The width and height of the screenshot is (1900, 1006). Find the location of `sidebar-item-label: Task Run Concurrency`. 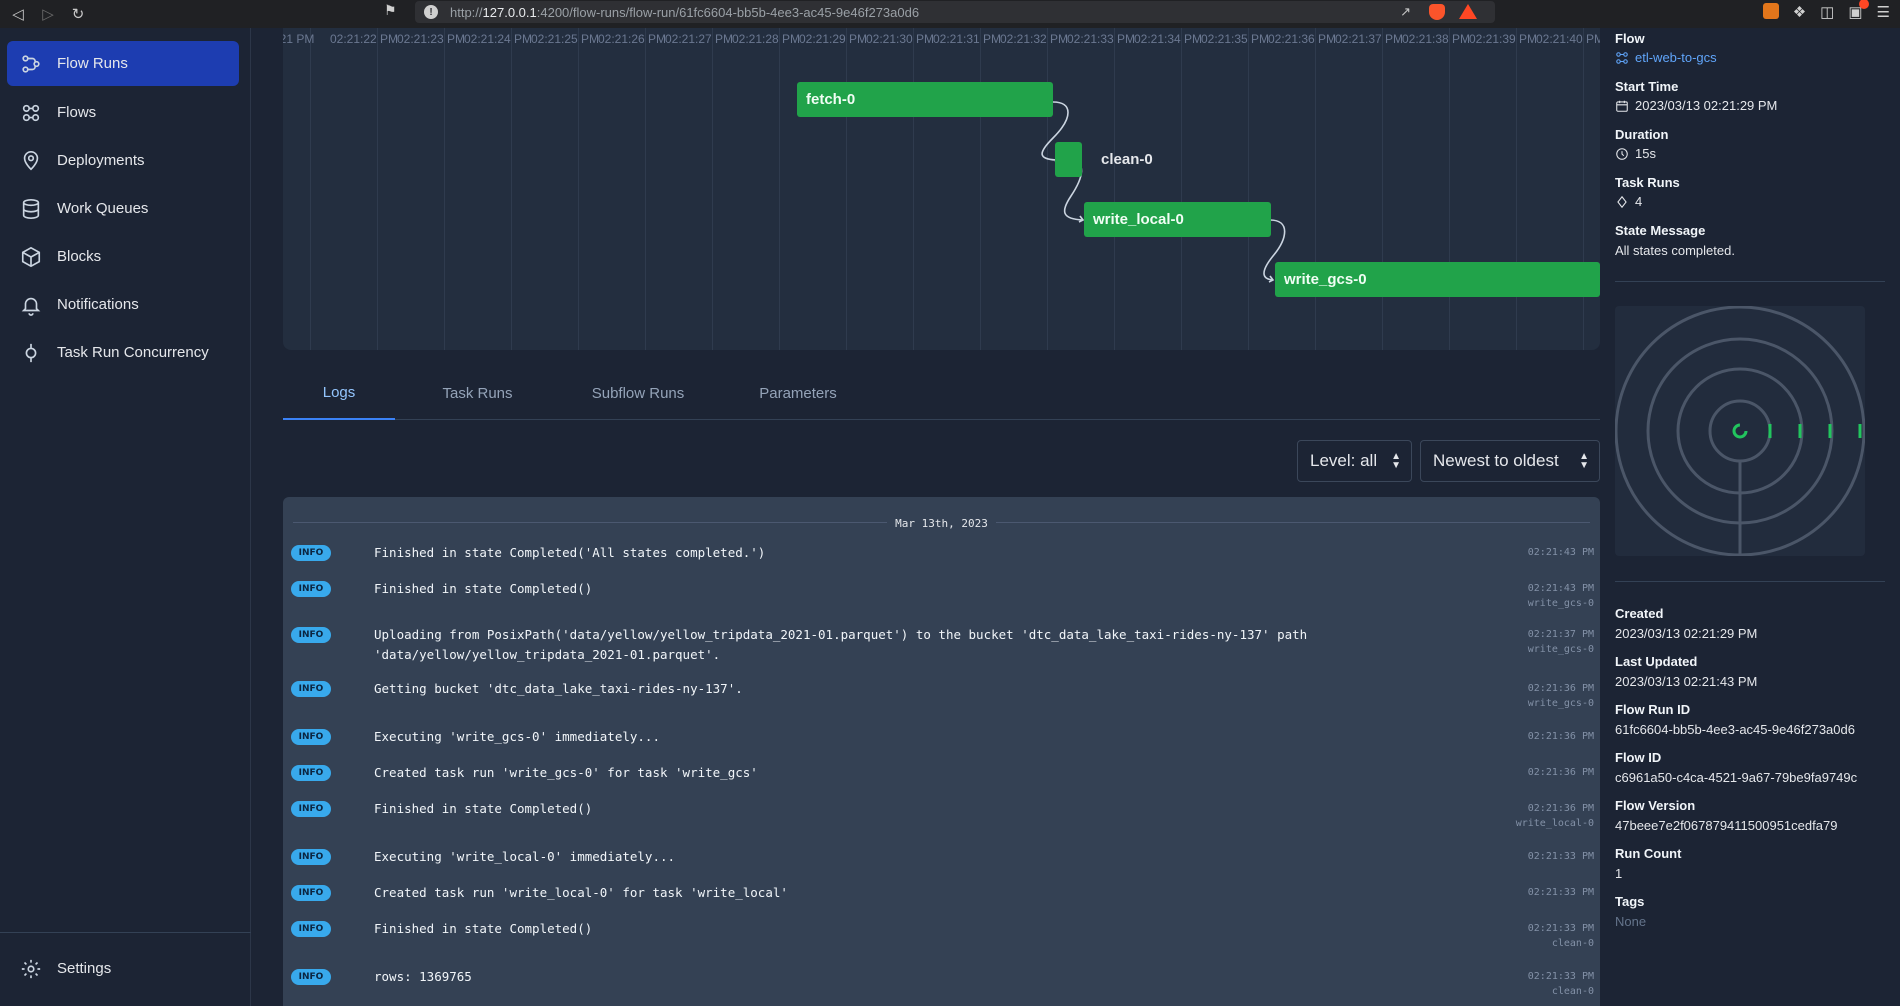

sidebar-item-label: Task Run Concurrency is located at coordinates (133, 352).